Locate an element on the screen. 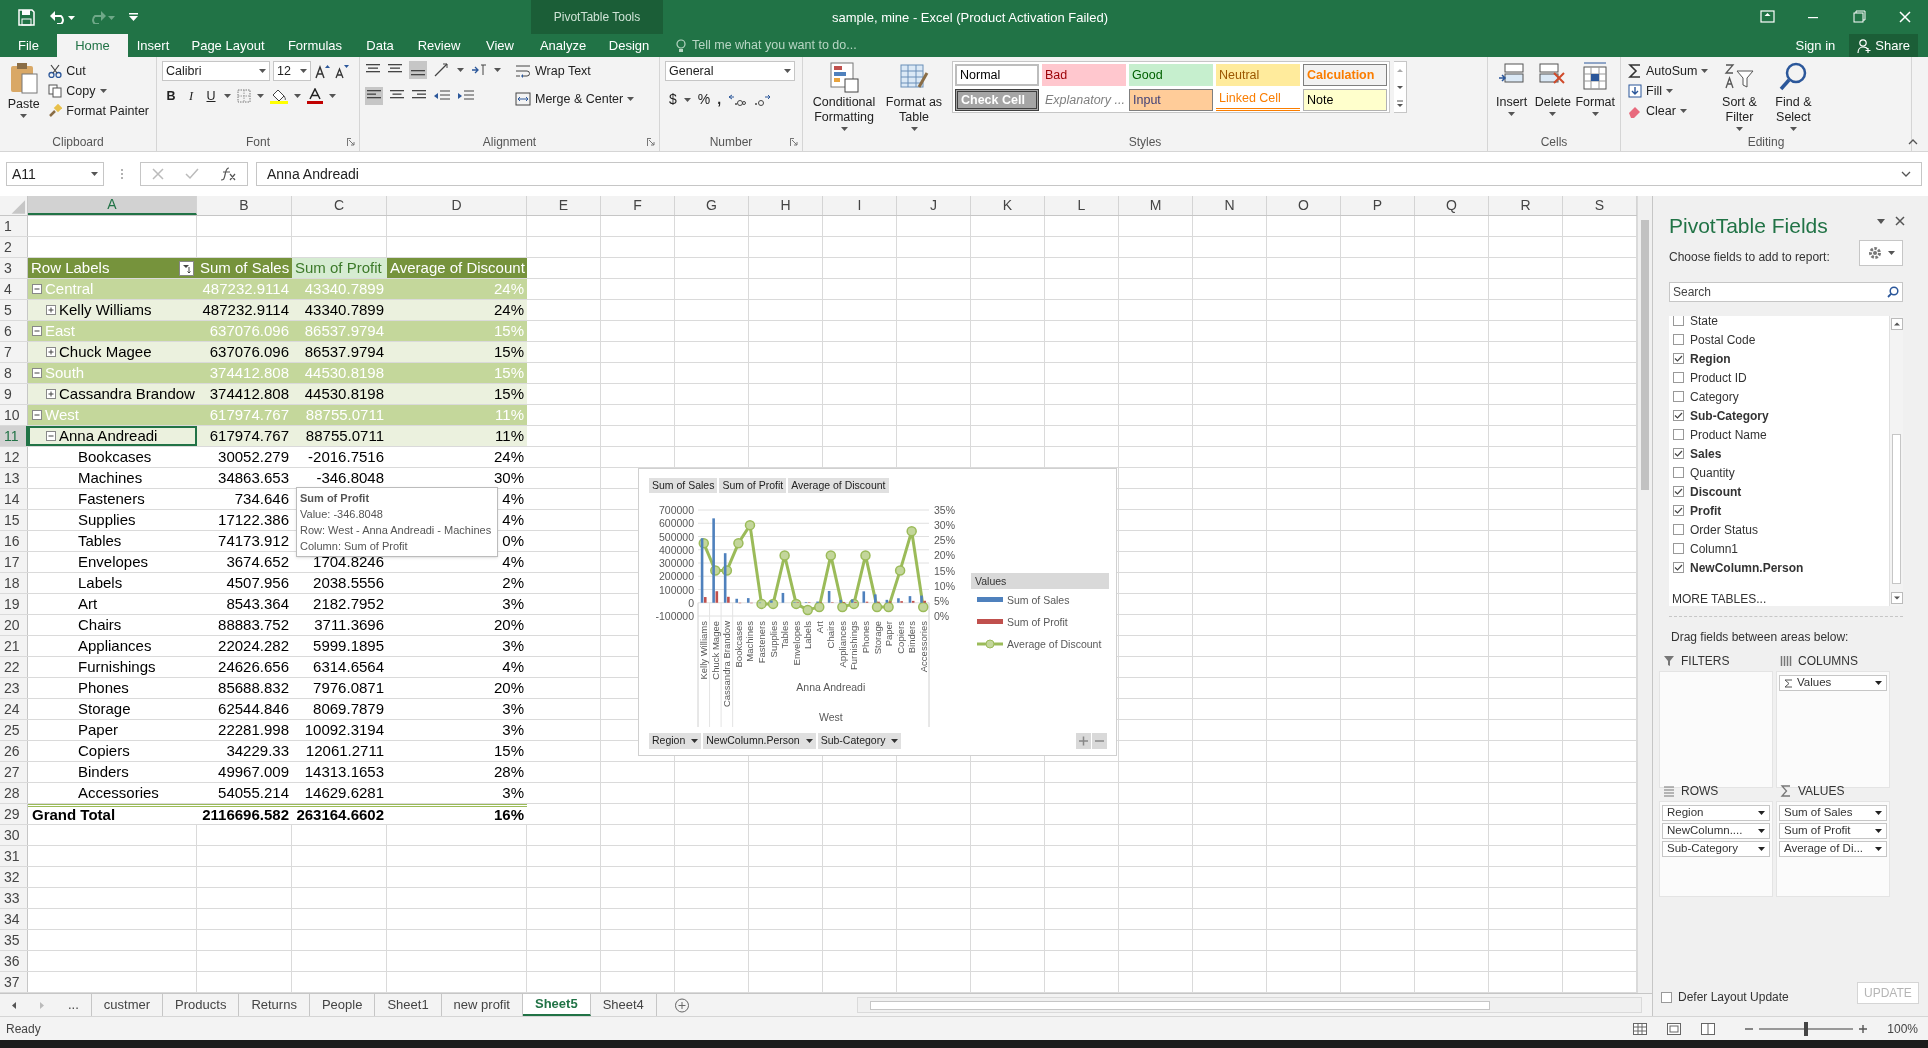 This screenshot has width=1928, height=1048. fill-color-icon is located at coordinates (279, 96).